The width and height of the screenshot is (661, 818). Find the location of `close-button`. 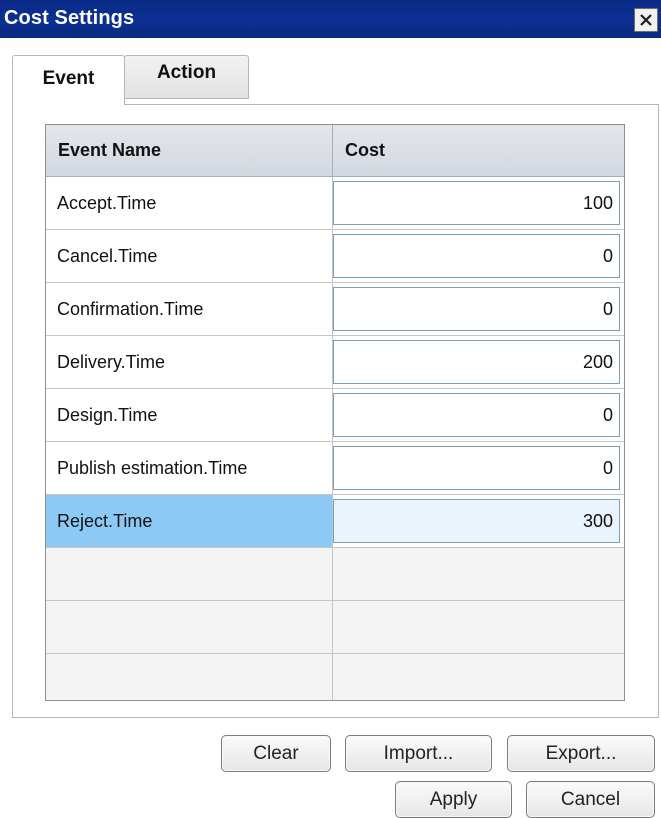

close-button is located at coordinates (646, 20).